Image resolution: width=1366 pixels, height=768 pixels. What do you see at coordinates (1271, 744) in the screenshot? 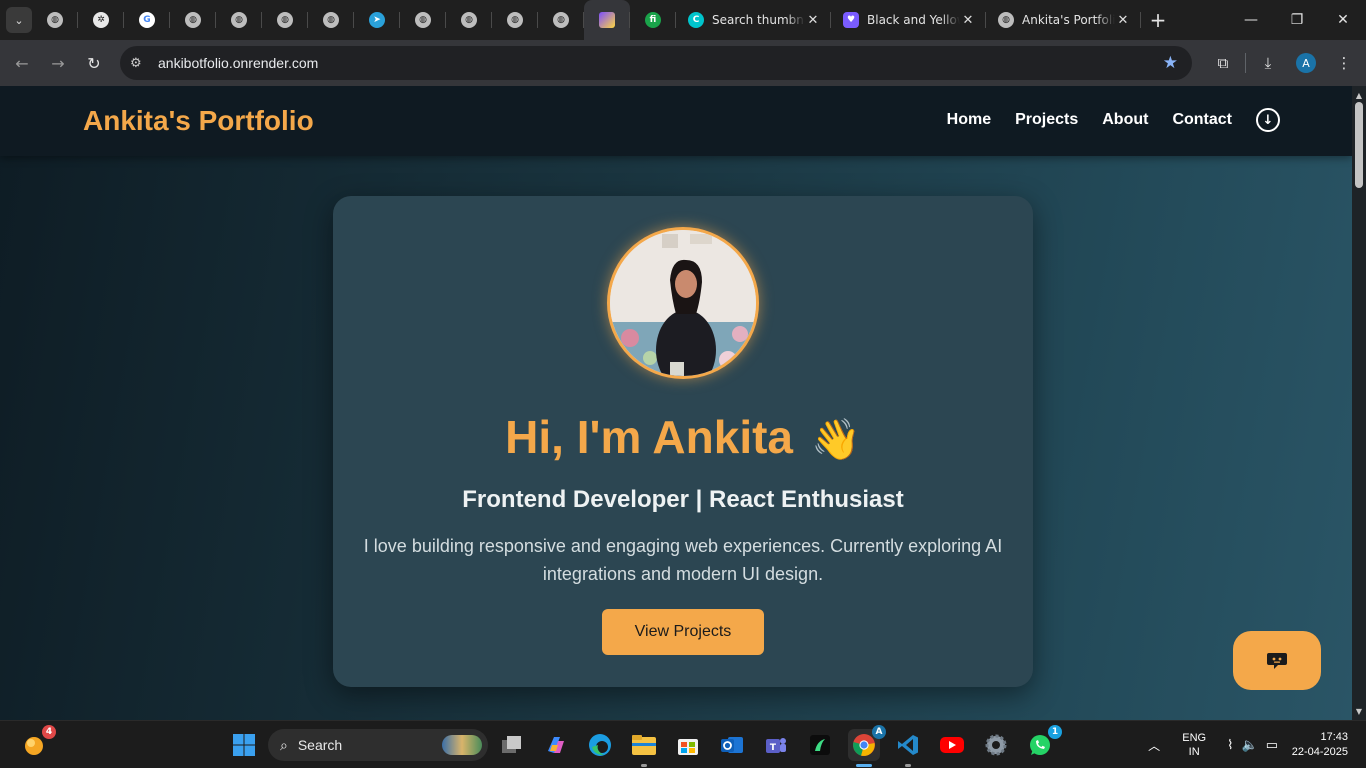
I see `battery-icon: ▭` at bounding box center [1271, 744].